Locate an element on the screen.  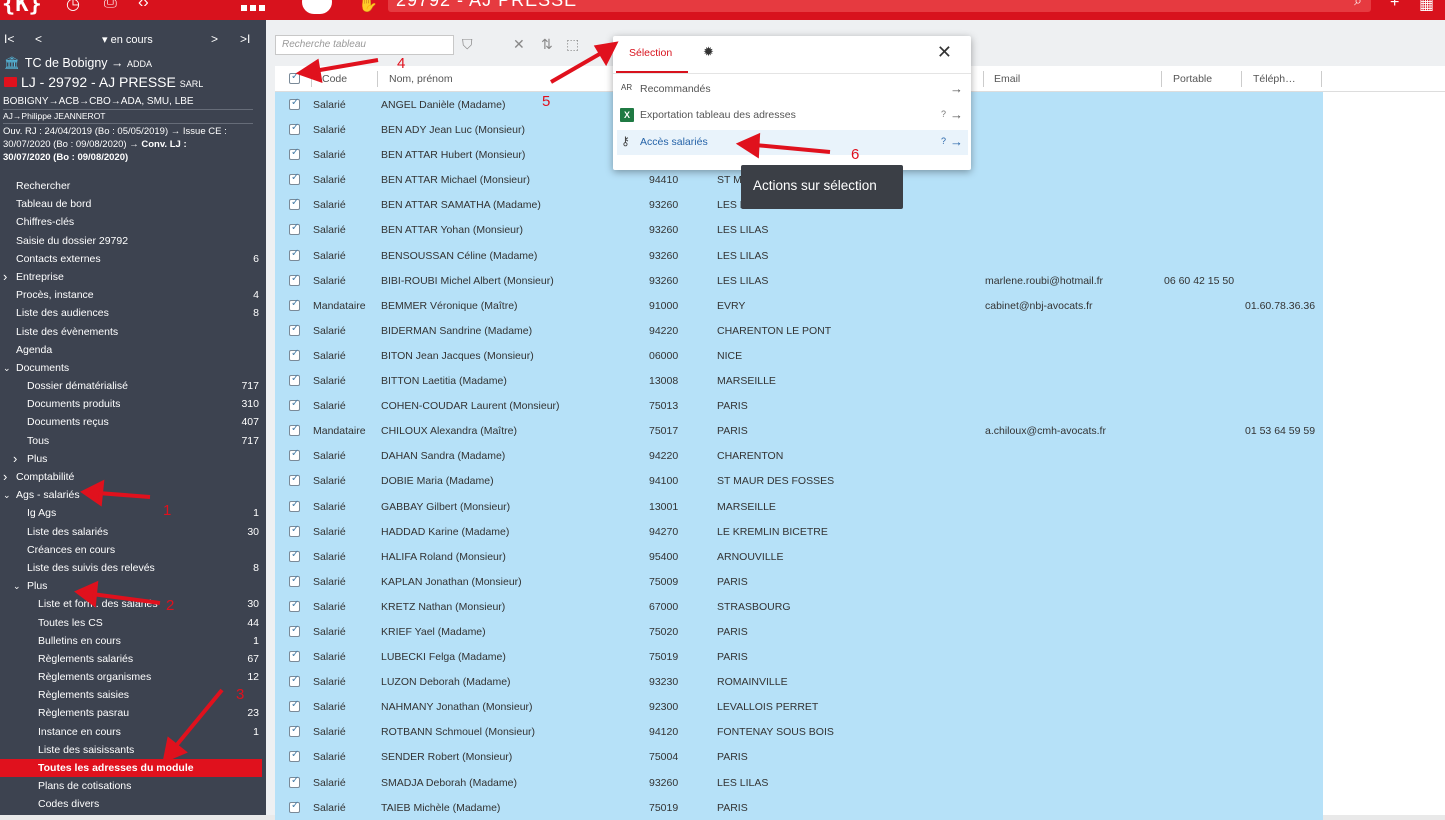
annotation-label-6: 6 is located at coordinates (855, 154).